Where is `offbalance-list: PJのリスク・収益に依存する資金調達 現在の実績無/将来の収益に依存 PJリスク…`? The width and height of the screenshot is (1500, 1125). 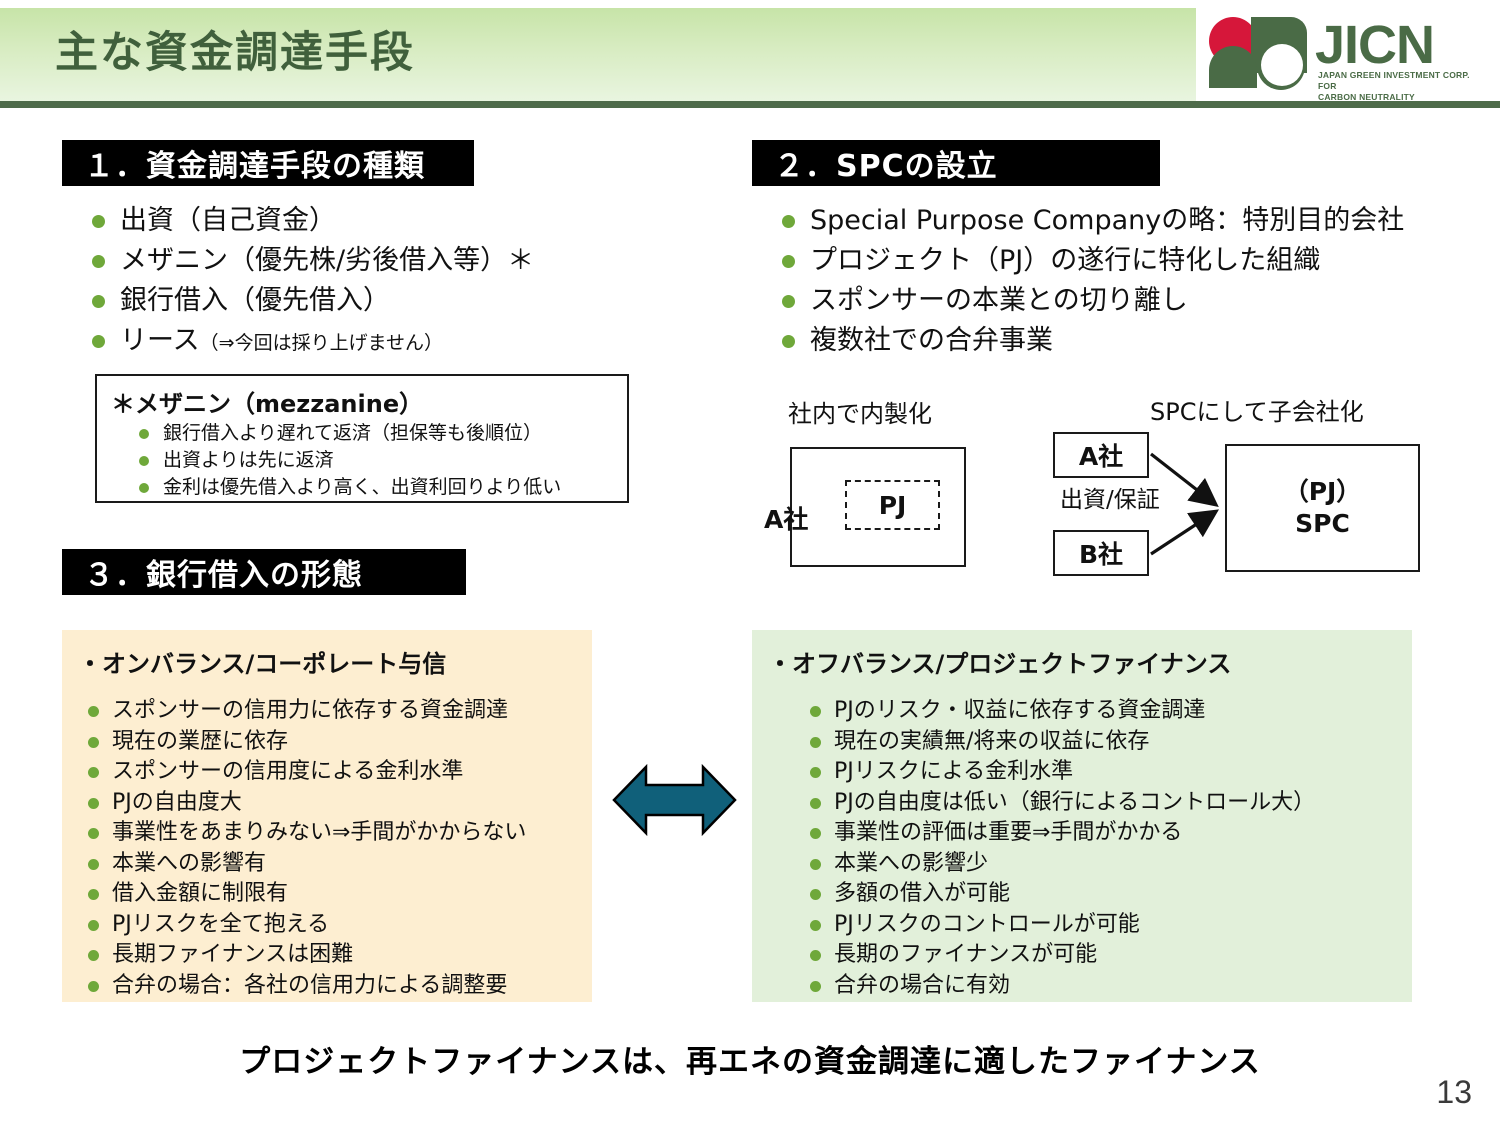
offbalance-list: PJのリスク・収益に依存する資金調達 現在の実績無/将来の収益に依存 PJリスク… is located at coordinates (1102, 848).